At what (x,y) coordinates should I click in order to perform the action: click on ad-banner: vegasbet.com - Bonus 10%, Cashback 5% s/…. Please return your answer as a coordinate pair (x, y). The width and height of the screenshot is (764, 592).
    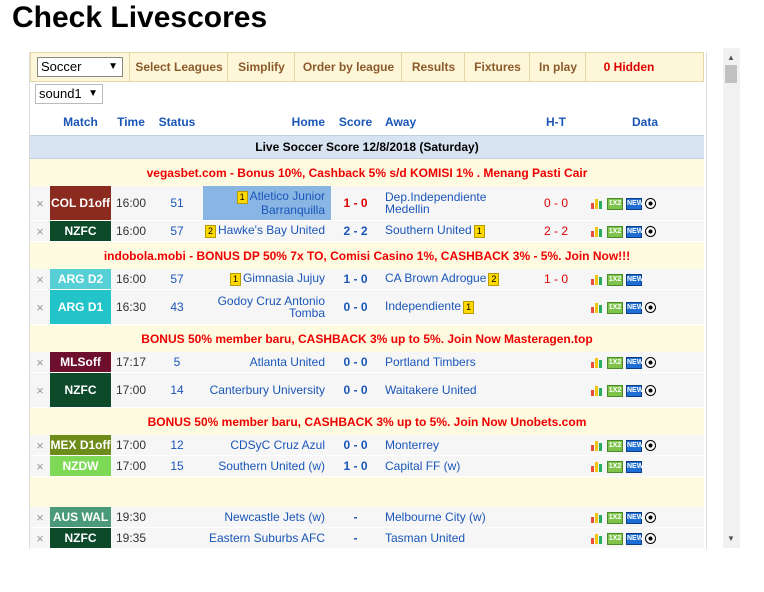
    Looking at the image, I should click on (367, 172).